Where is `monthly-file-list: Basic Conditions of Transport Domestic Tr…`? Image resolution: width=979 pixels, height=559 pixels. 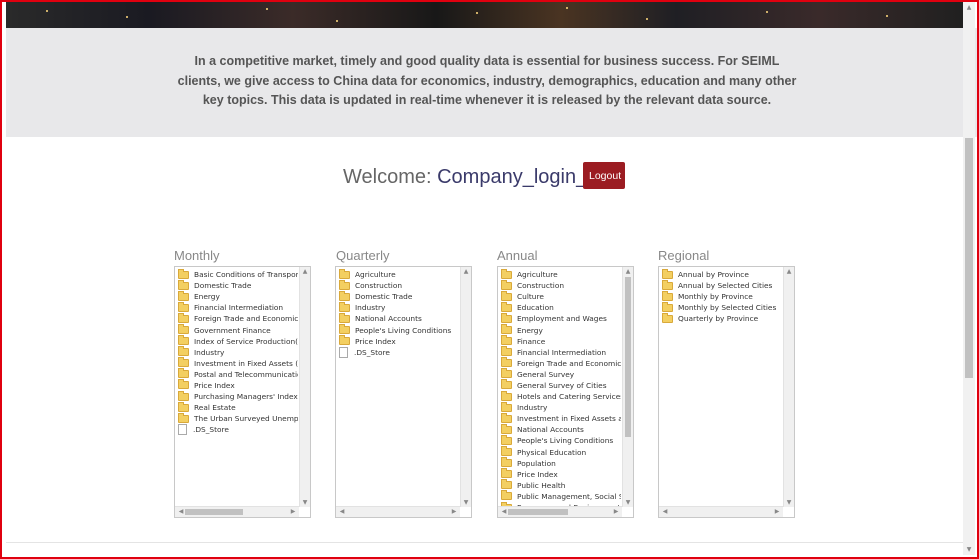
monthly-file-list: Basic Conditions of Transport Domestic Tr… is located at coordinates (242, 392).